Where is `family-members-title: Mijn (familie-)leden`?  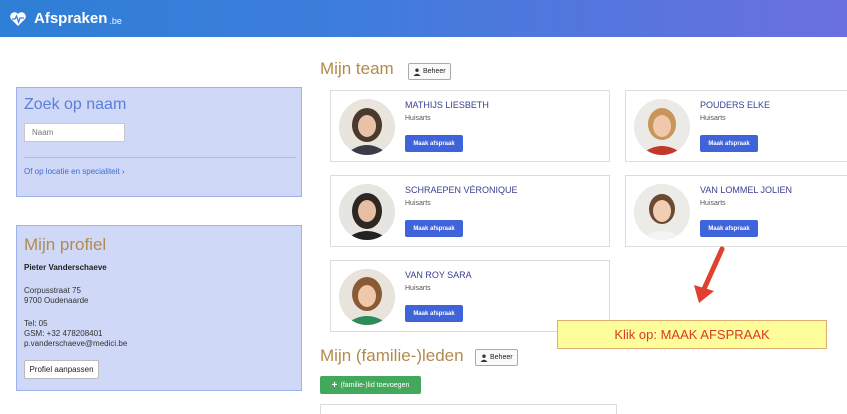
family-members-title: Mijn (familie-)leden is located at coordinates (392, 355).